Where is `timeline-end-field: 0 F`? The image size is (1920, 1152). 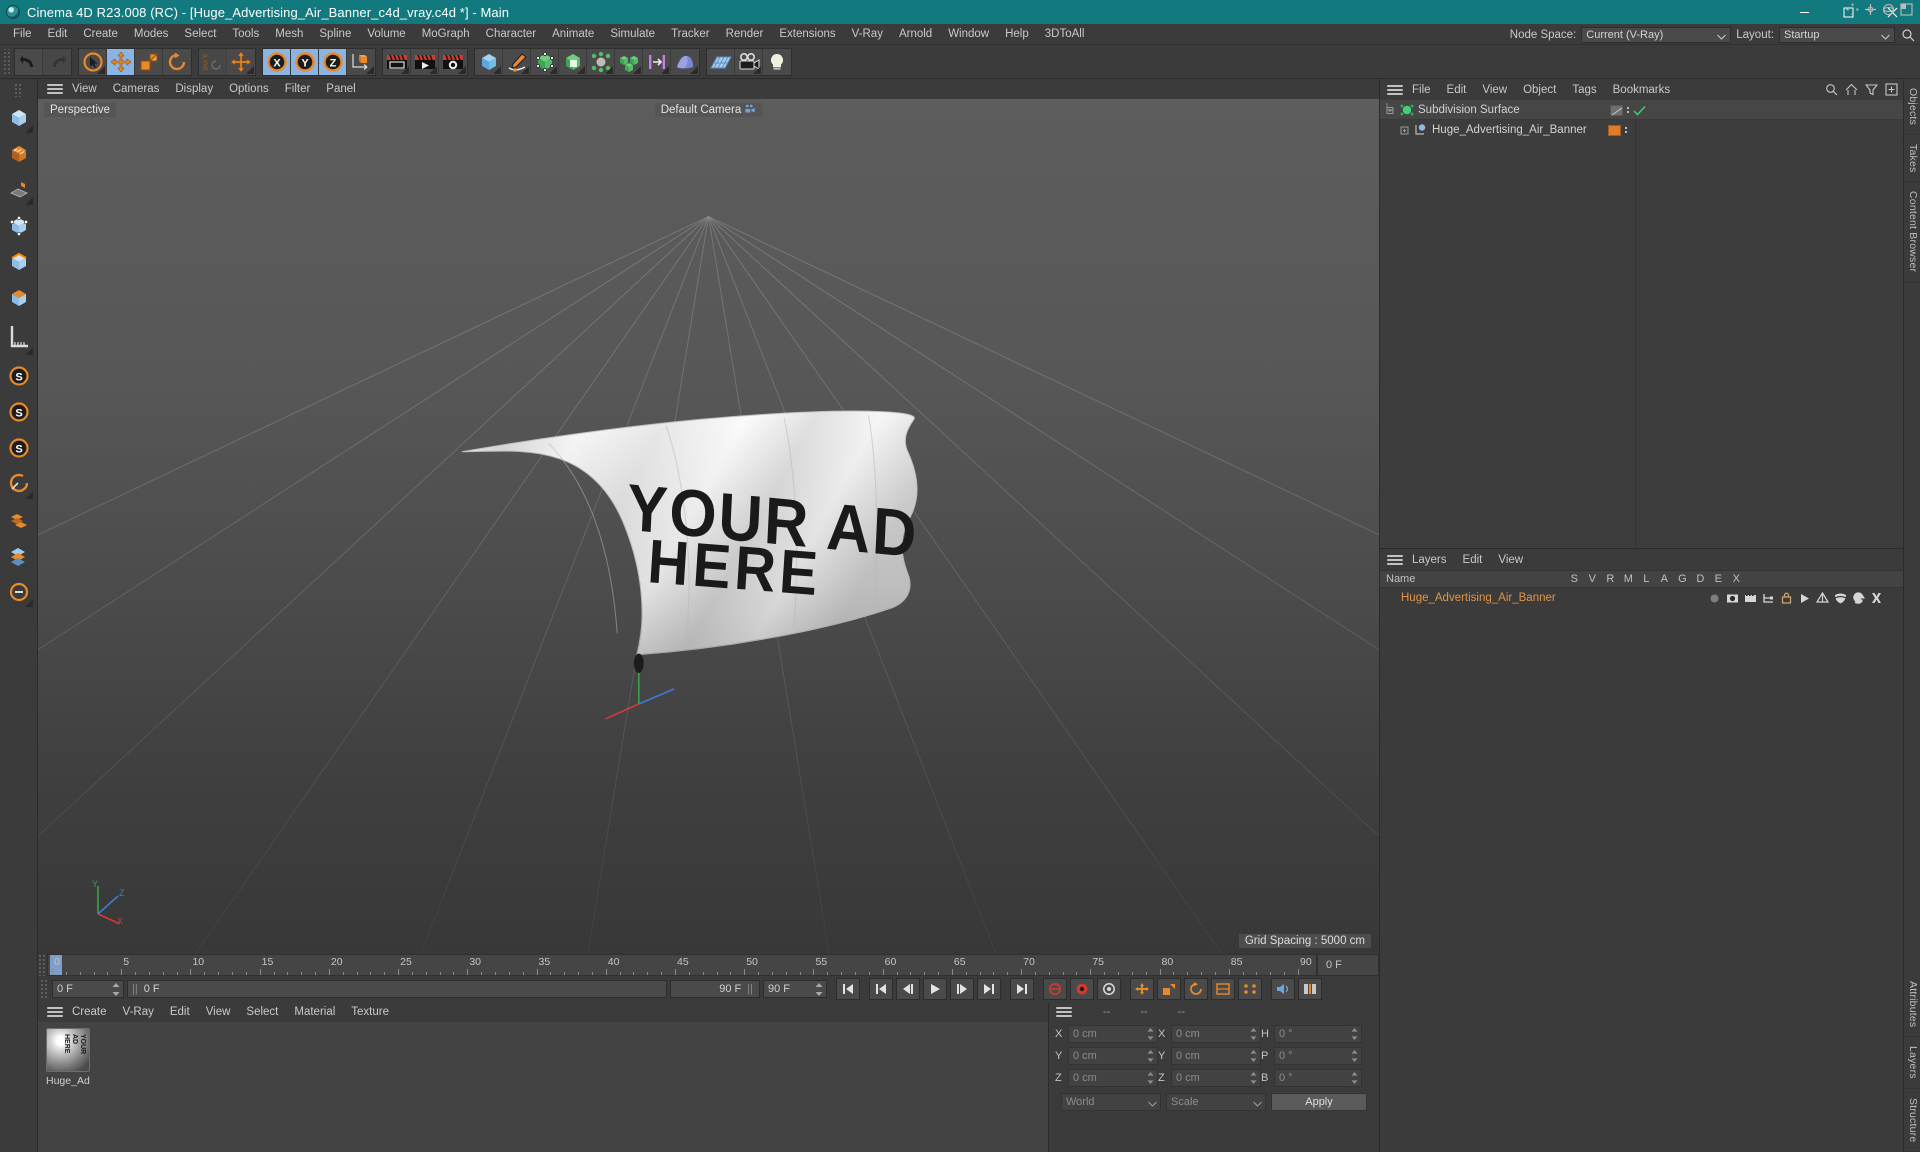
timeline-end-field: 0 F is located at coordinates (1348, 965).